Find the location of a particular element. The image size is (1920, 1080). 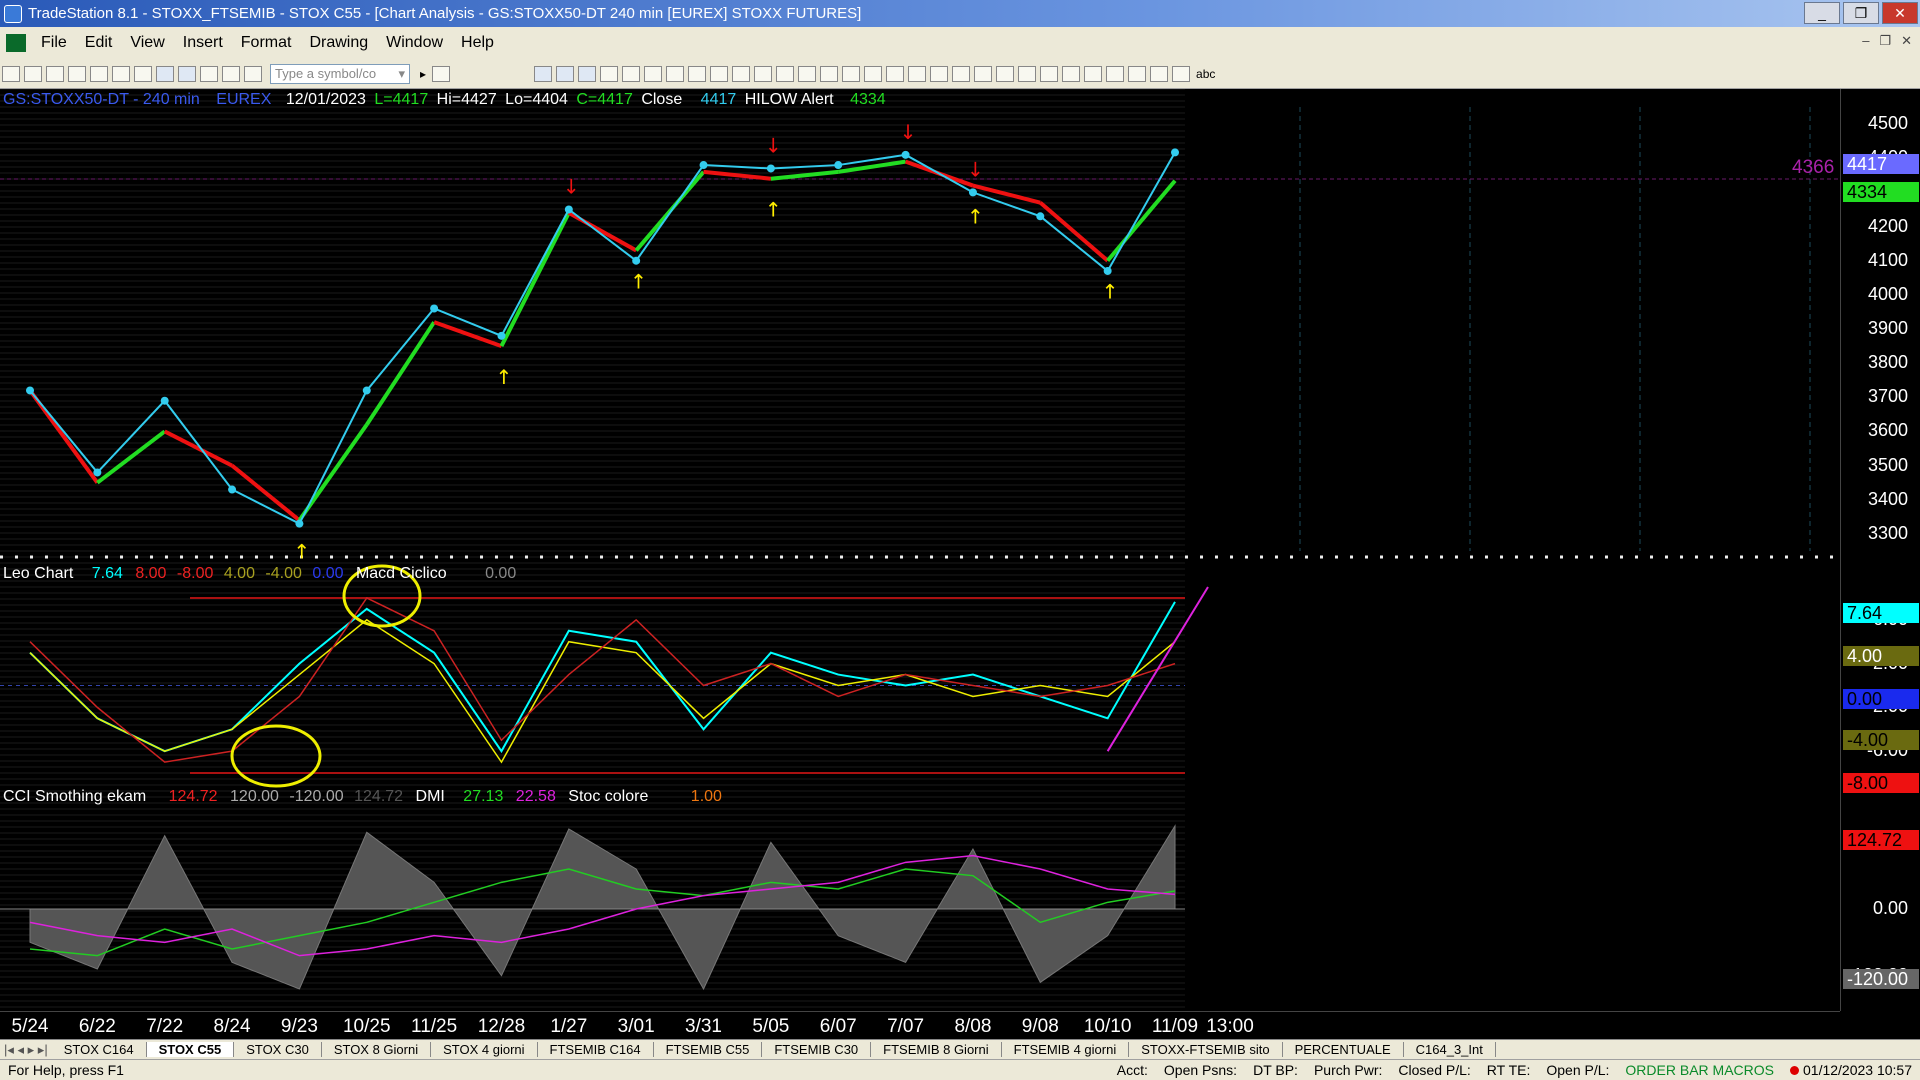

tab-ftsemib-4-giorni: FTSEMIB 4 giorni is located at coordinates (1066, 1049).